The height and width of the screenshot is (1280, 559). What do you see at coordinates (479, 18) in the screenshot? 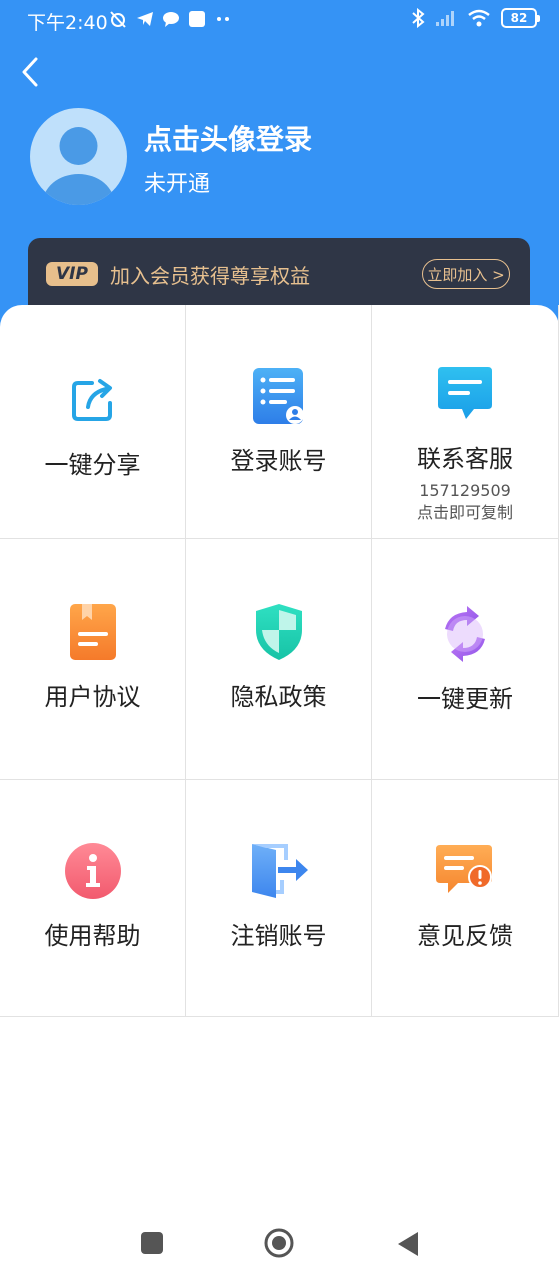
I see `wifi-icon` at bounding box center [479, 18].